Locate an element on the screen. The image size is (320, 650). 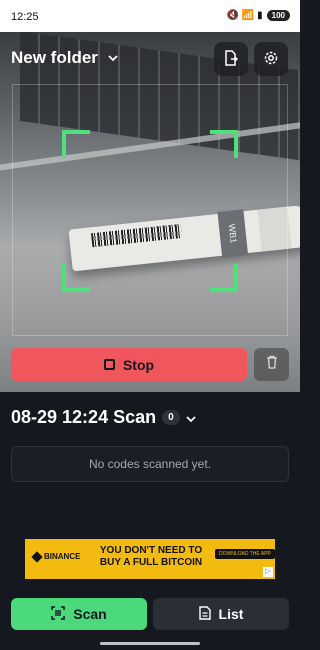
ad-info-icon: ▷ is located at coordinates (268, 572).